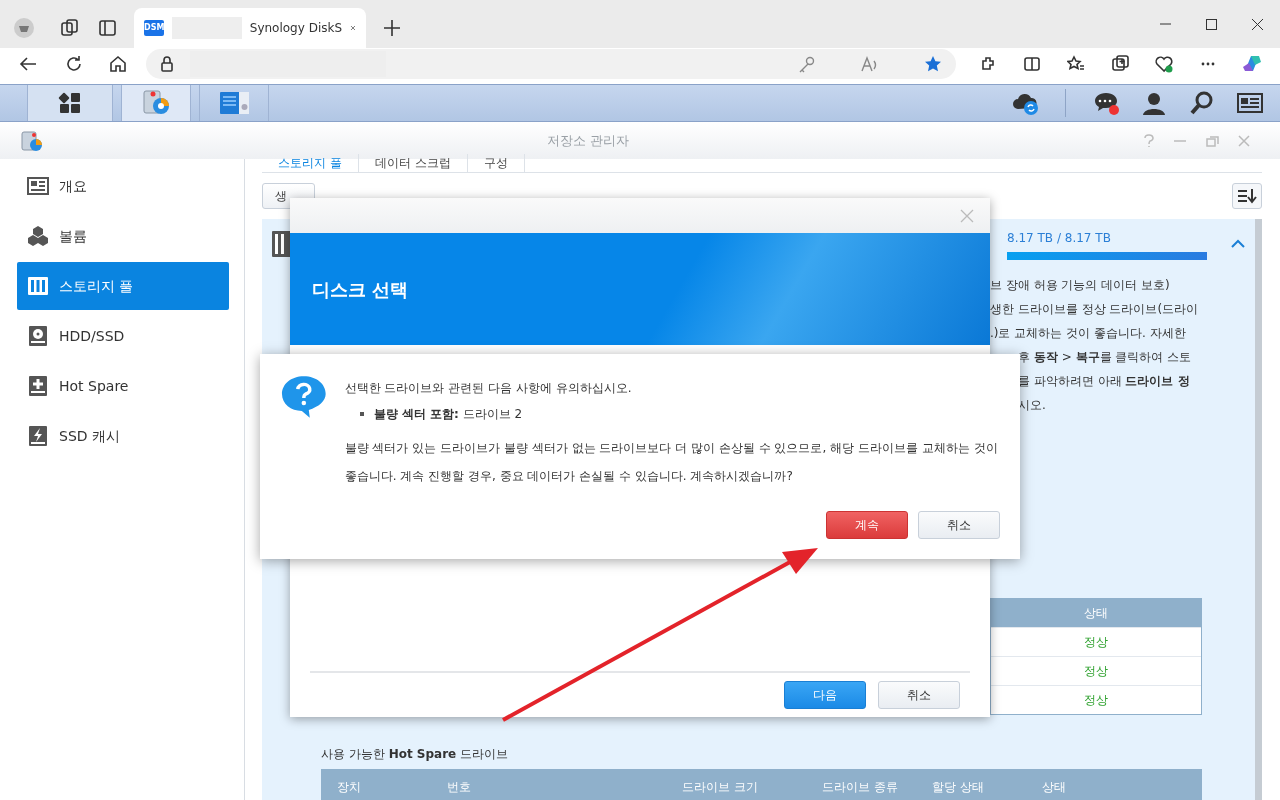 This screenshot has height=800, width=1280. I want to click on collections-icon, so click(1120, 64).